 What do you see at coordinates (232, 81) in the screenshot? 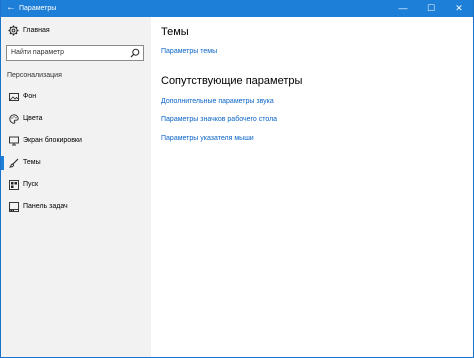
I see `related-settings-title: Сопутствующие параметры` at bounding box center [232, 81].